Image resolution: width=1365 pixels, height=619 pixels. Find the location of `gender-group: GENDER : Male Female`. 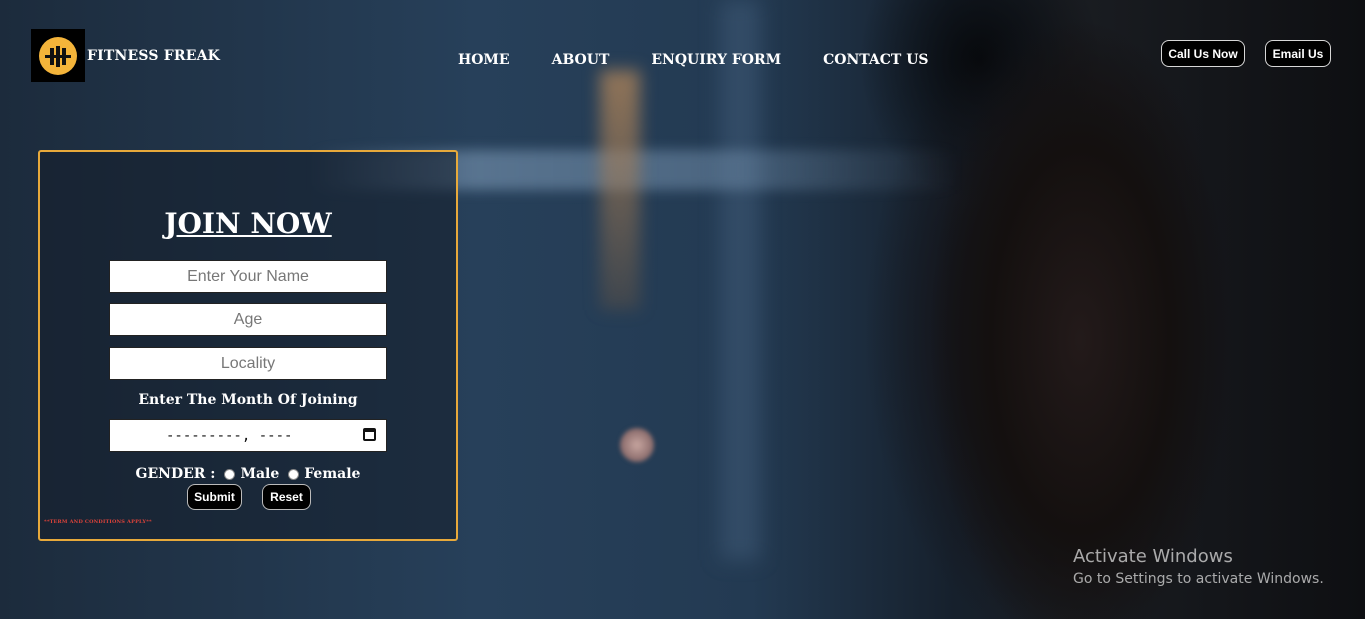

gender-group: GENDER : Male Female is located at coordinates (248, 474).